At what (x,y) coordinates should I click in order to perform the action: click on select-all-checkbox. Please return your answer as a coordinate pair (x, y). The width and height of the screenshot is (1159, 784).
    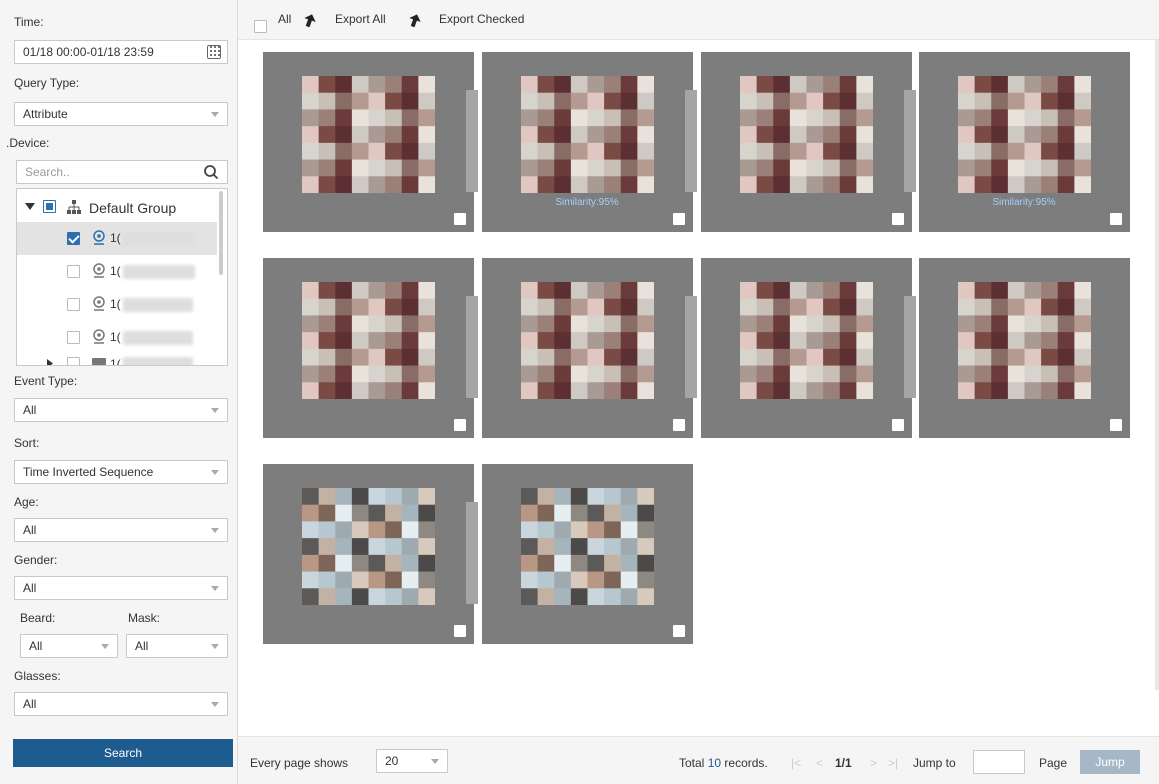
    Looking at the image, I should click on (260, 26).